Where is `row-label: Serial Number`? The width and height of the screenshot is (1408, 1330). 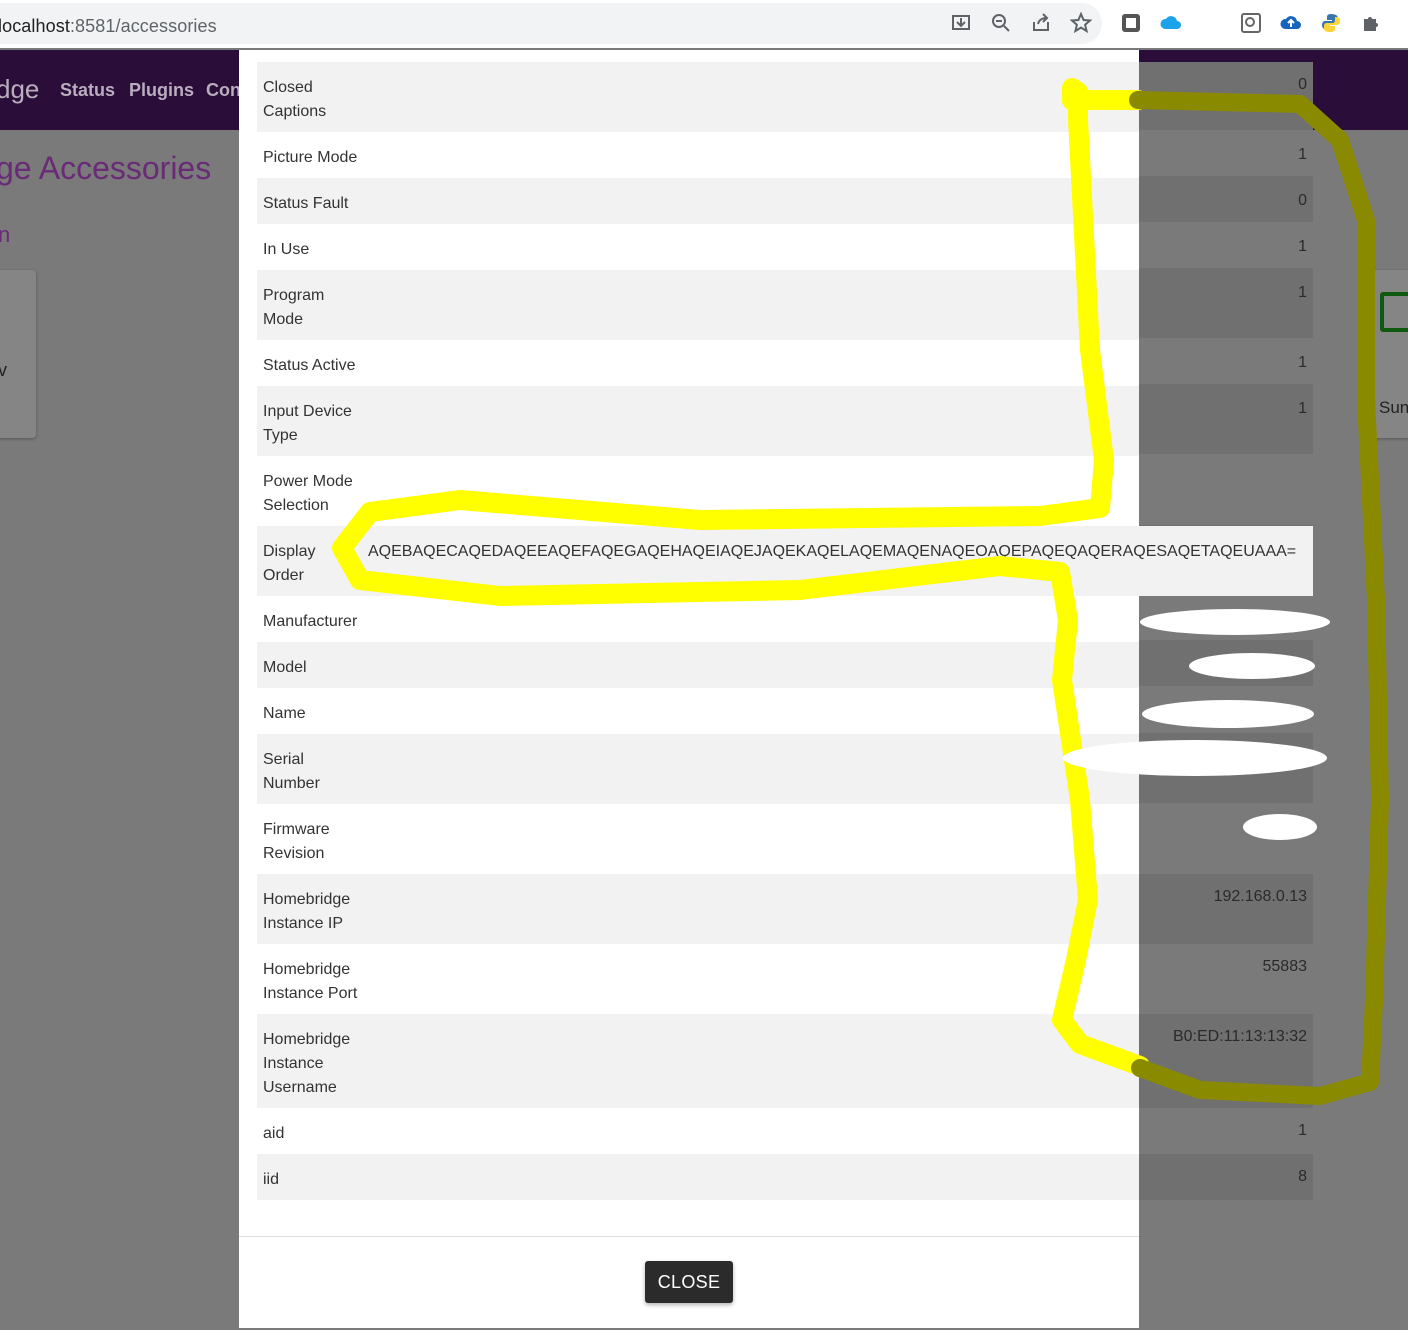
row-label: Serial Number is located at coordinates (291, 771).